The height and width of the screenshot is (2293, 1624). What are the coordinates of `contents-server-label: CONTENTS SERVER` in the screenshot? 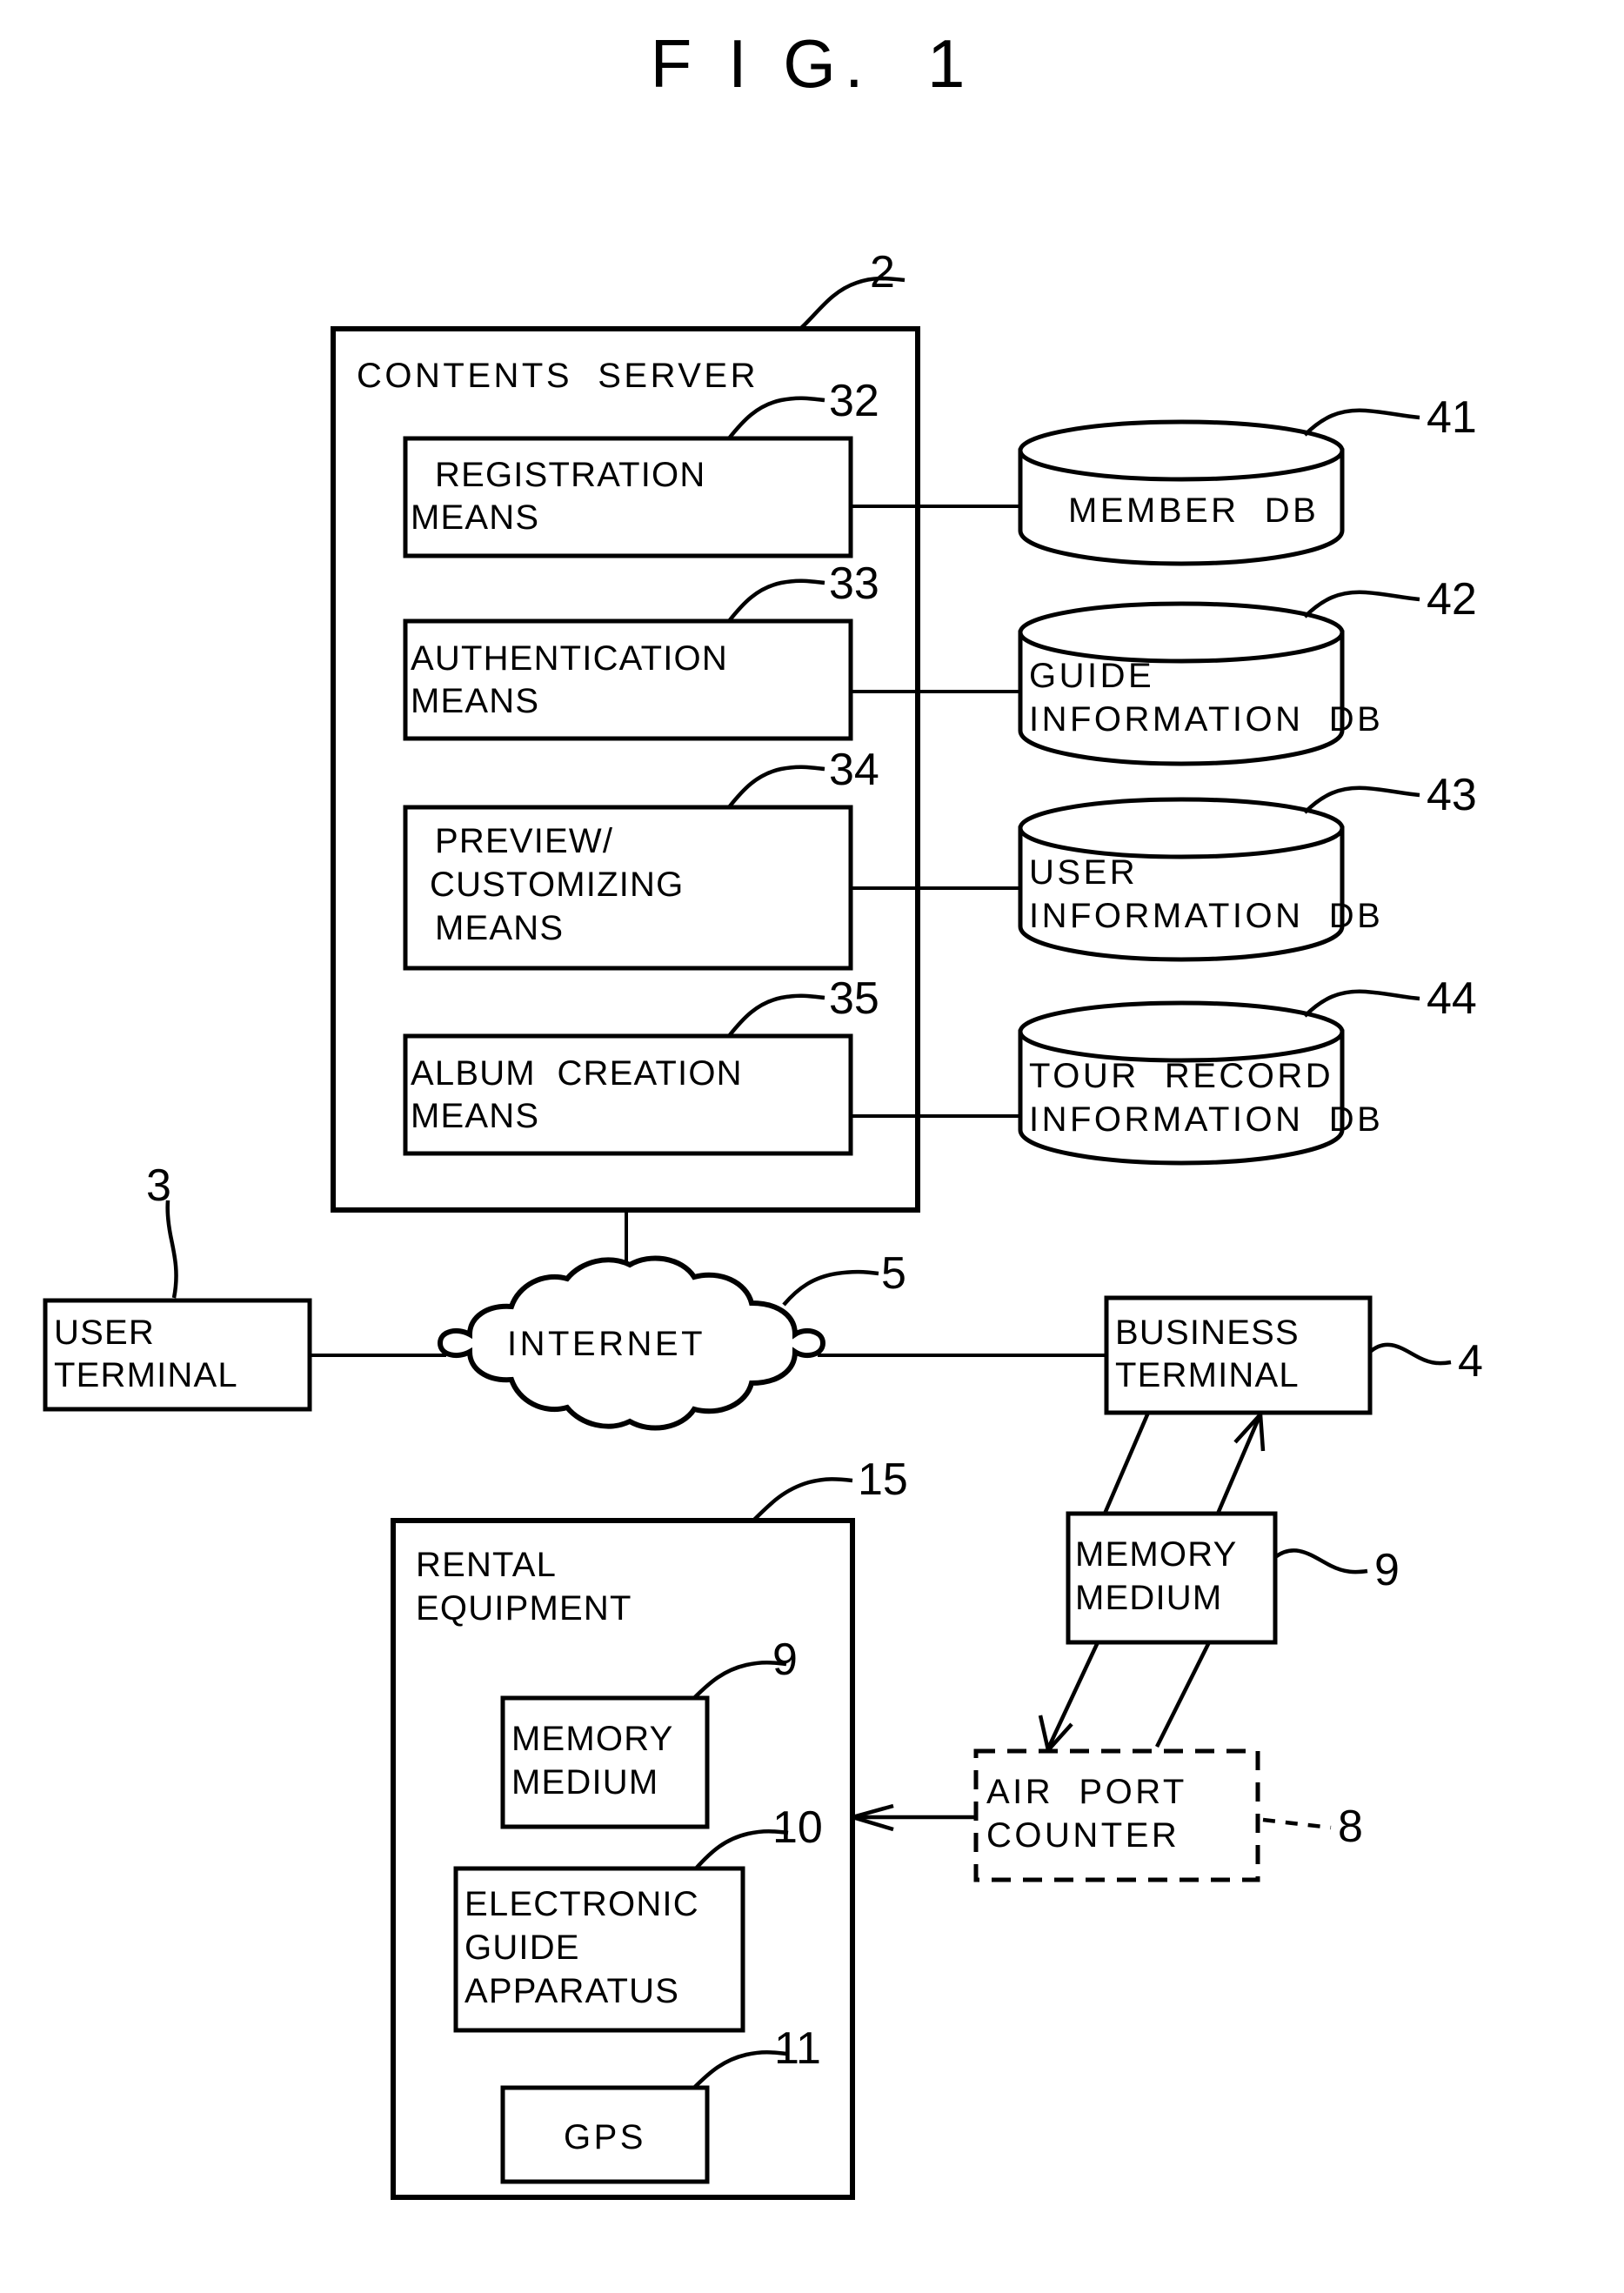 It's located at (558, 376).